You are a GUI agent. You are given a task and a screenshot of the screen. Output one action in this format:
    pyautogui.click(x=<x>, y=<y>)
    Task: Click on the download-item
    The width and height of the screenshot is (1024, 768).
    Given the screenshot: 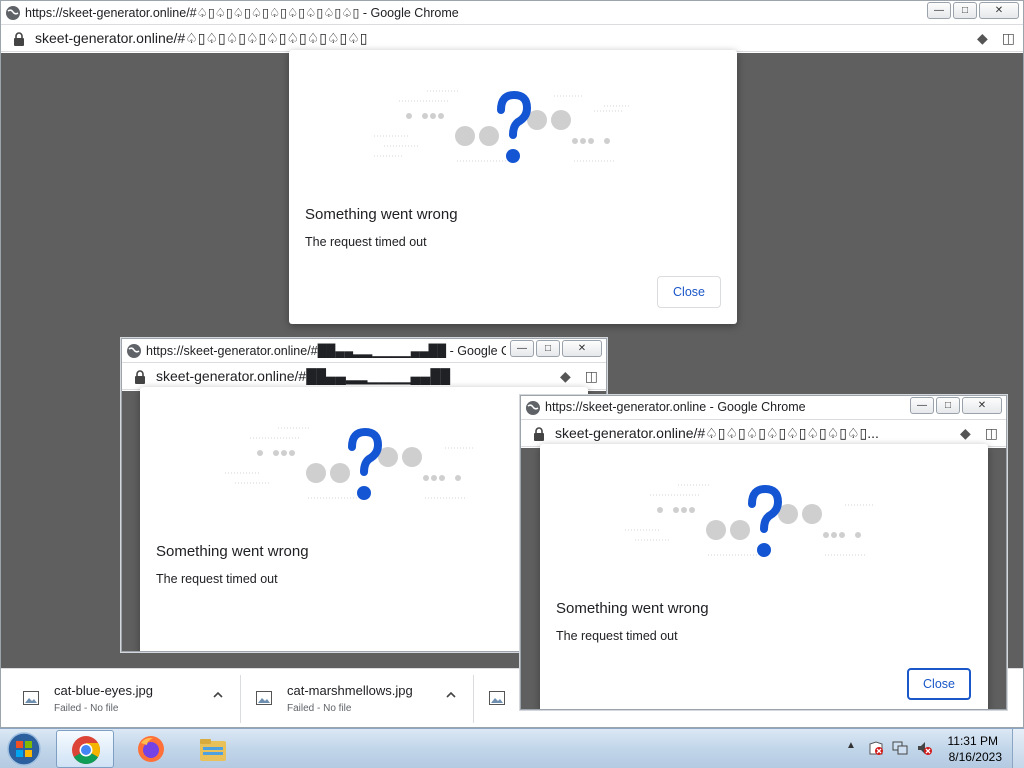 What is the action you would take?
    pyautogui.click(x=500, y=699)
    